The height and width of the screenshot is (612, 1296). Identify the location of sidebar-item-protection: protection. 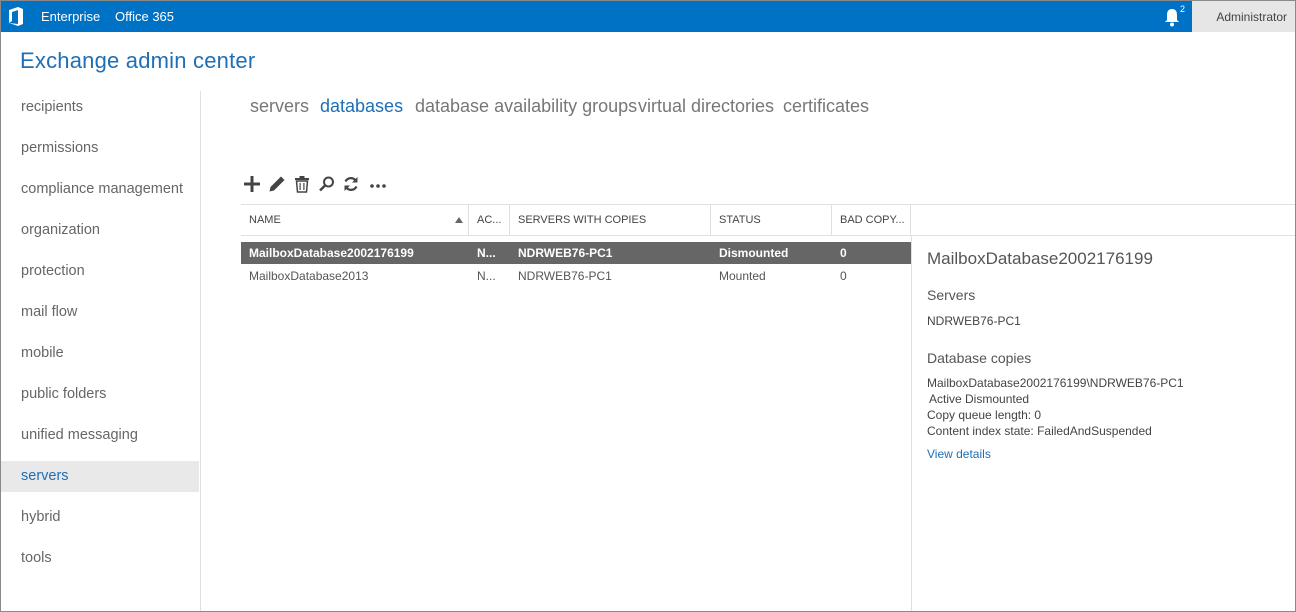
(100, 271).